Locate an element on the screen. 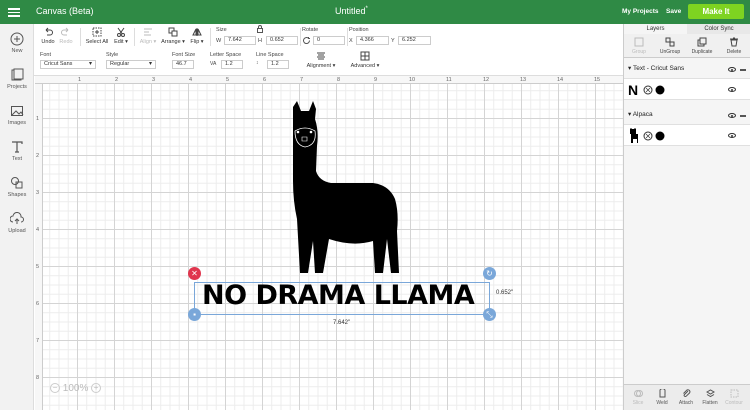  tab-layers: Layers is located at coordinates (655, 29).